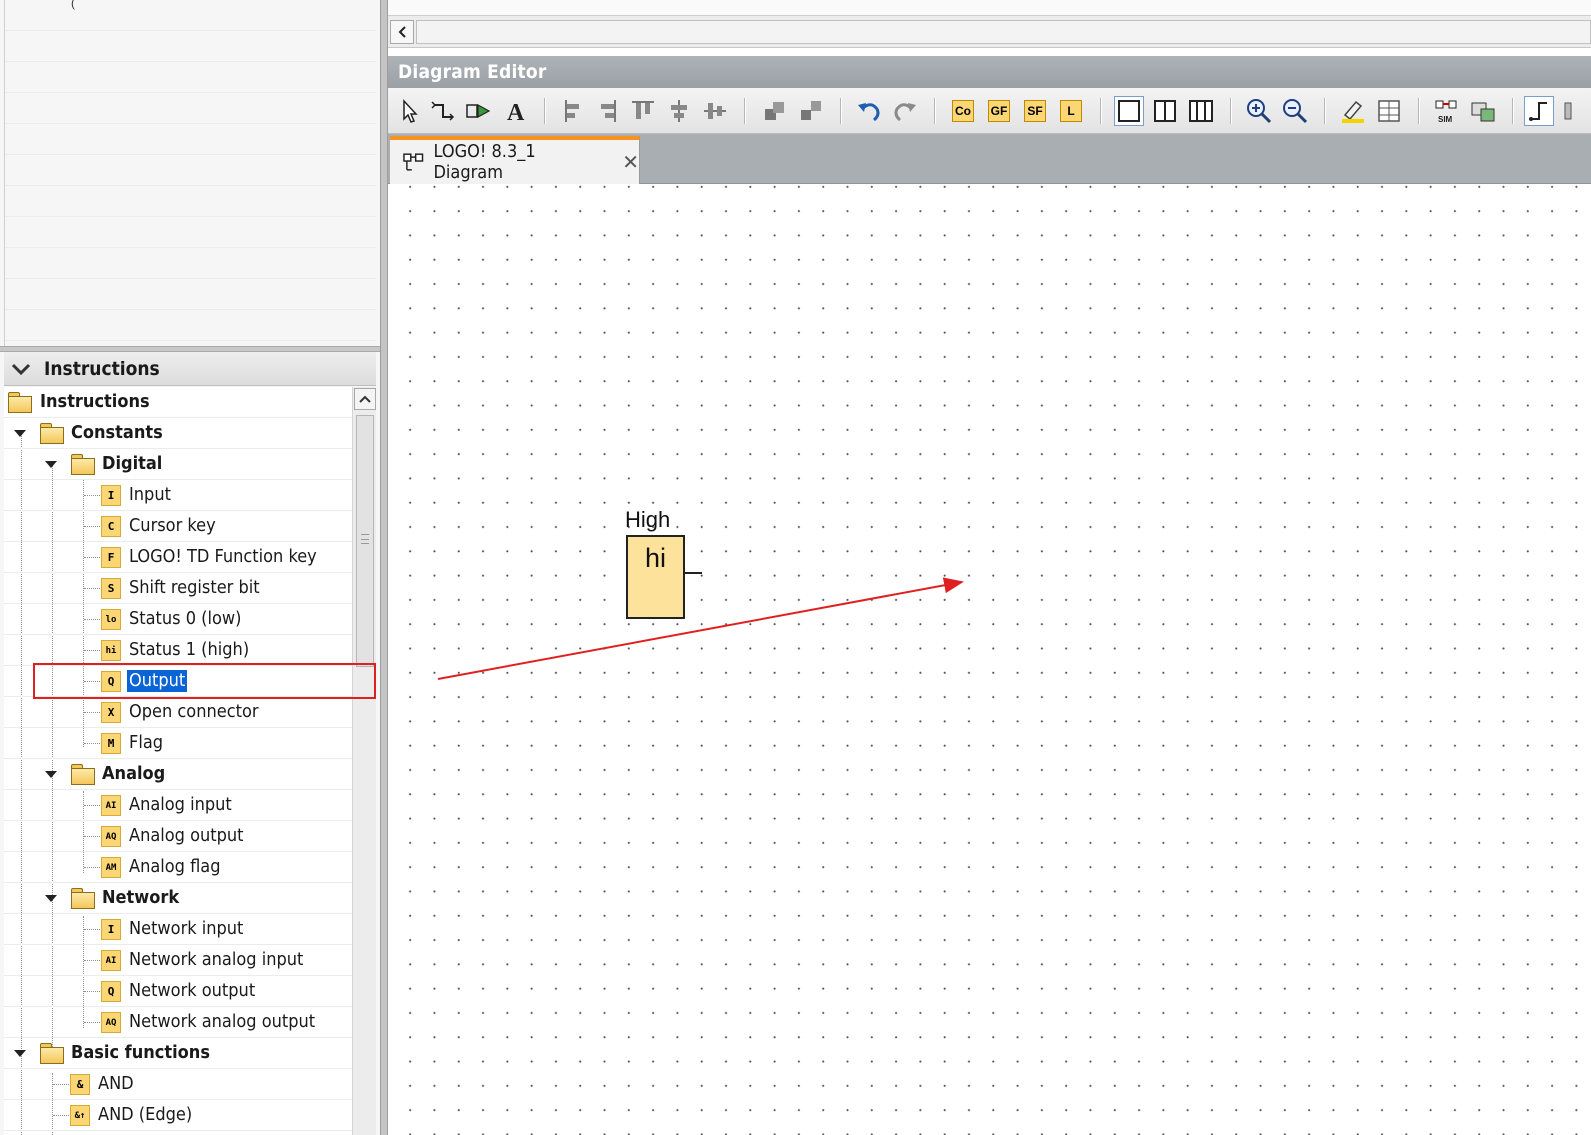  What do you see at coordinates (1165, 111) in the screenshot?
I see `view-double-icon` at bounding box center [1165, 111].